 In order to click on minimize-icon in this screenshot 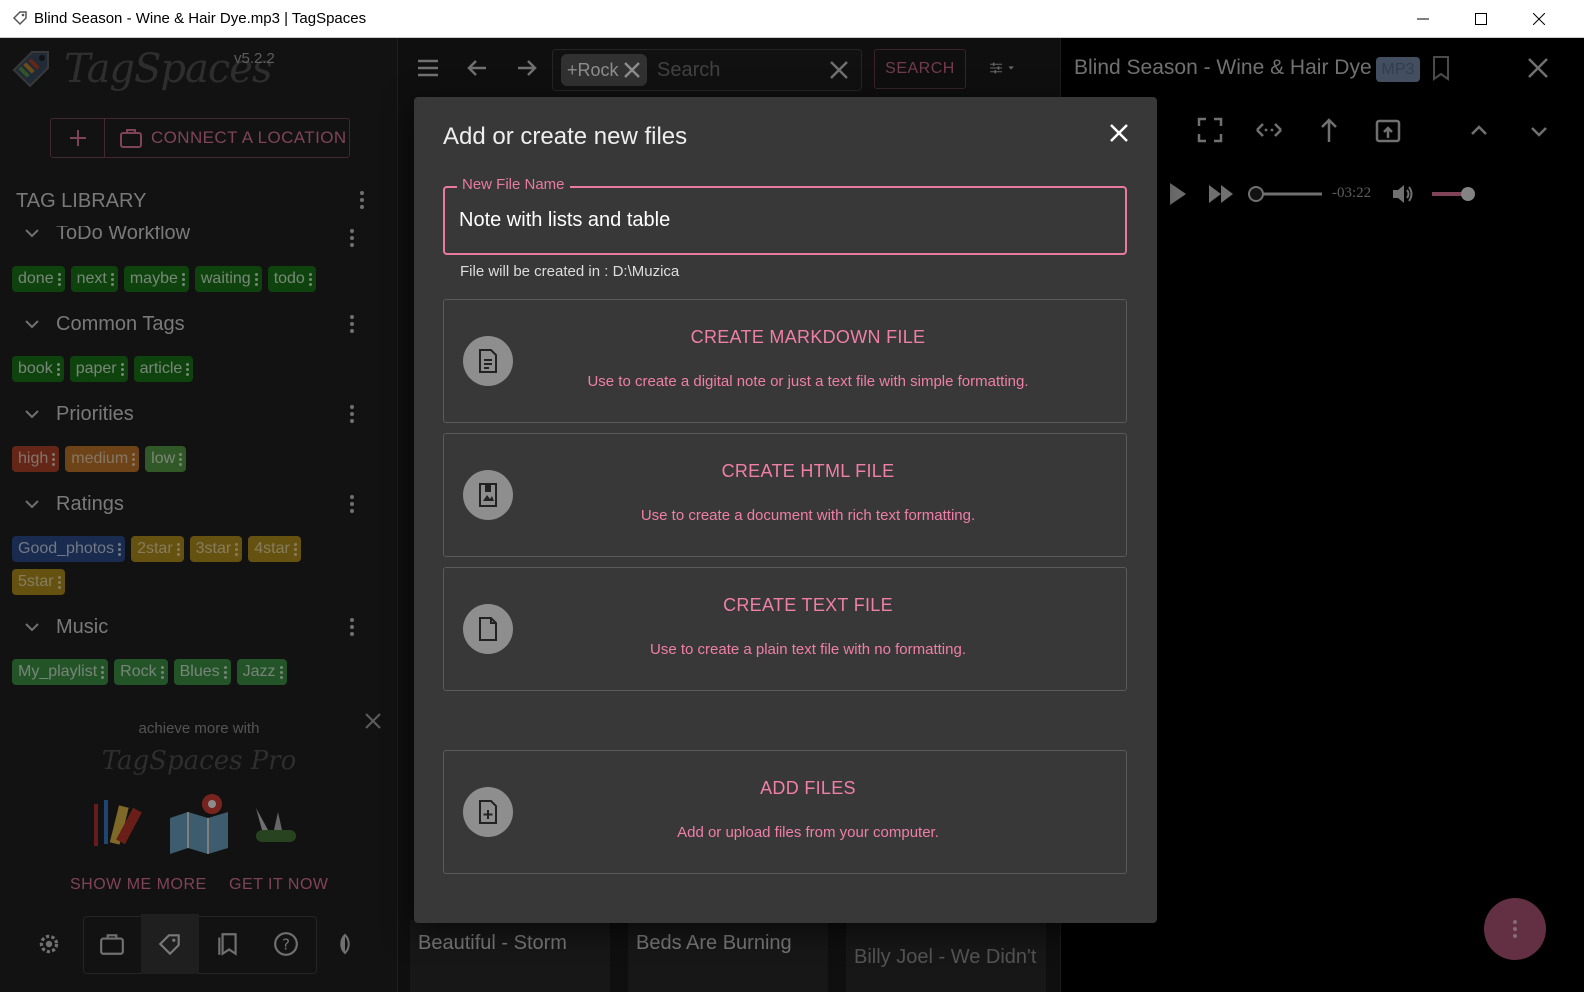, I will do `click(1423, 19)`.